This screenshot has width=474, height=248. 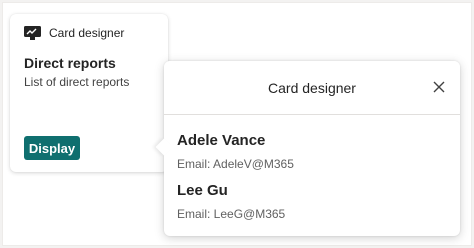 What do you see at coordinates (52, 148) in the screenshot?
I see `display-button: Display` at bounding box center [52, 148].